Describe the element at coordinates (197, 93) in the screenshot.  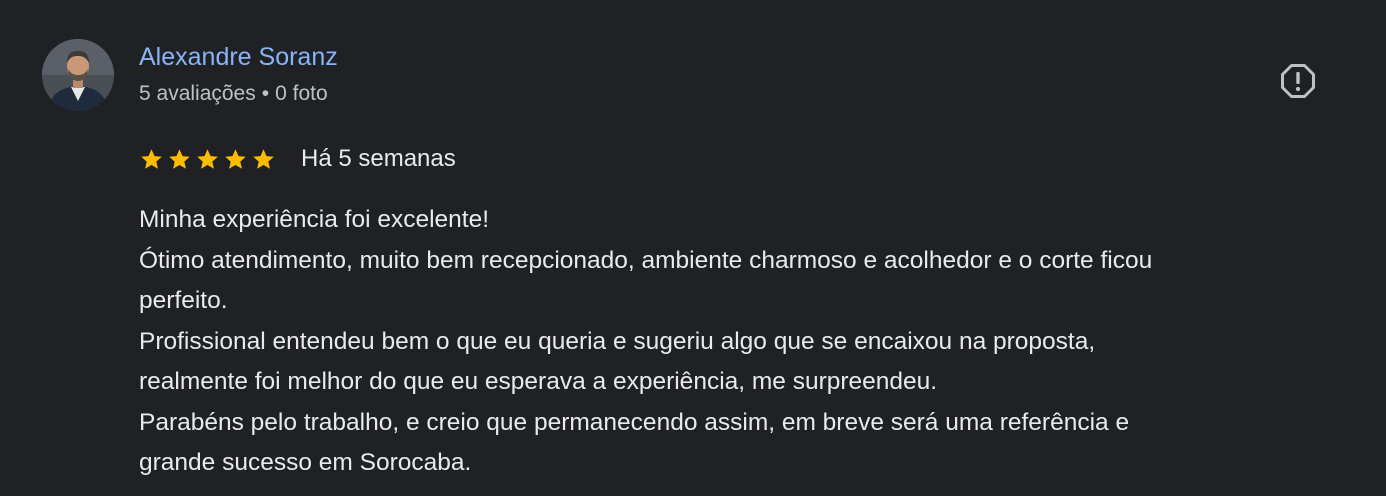
I see `reviews-count: 5 avaliações` at that location.